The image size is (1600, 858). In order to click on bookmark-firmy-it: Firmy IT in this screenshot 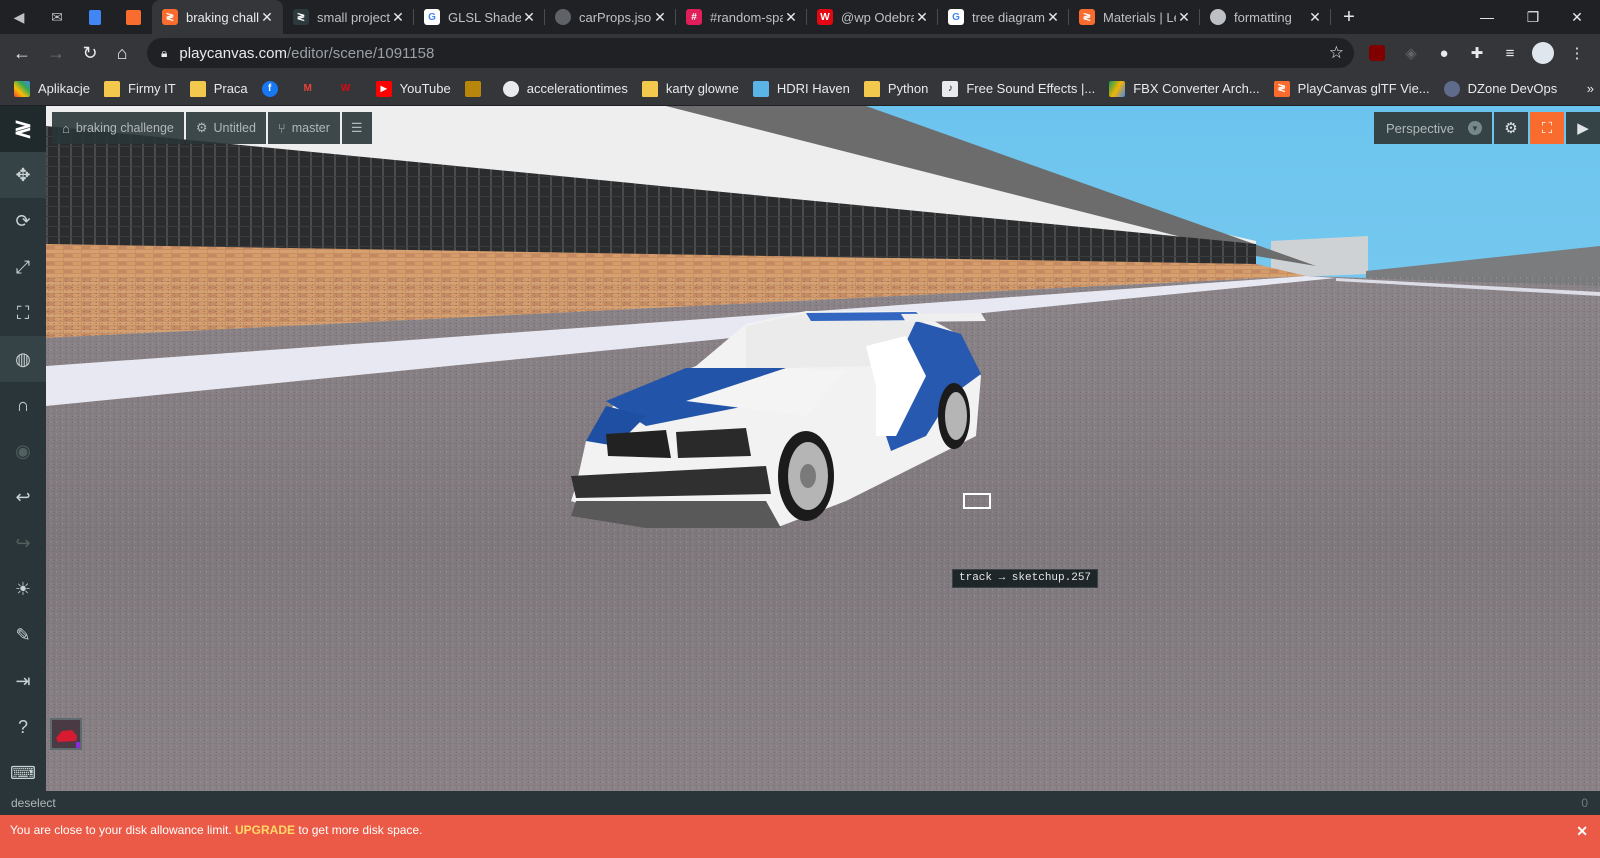, I will do `click(140, 88)`.